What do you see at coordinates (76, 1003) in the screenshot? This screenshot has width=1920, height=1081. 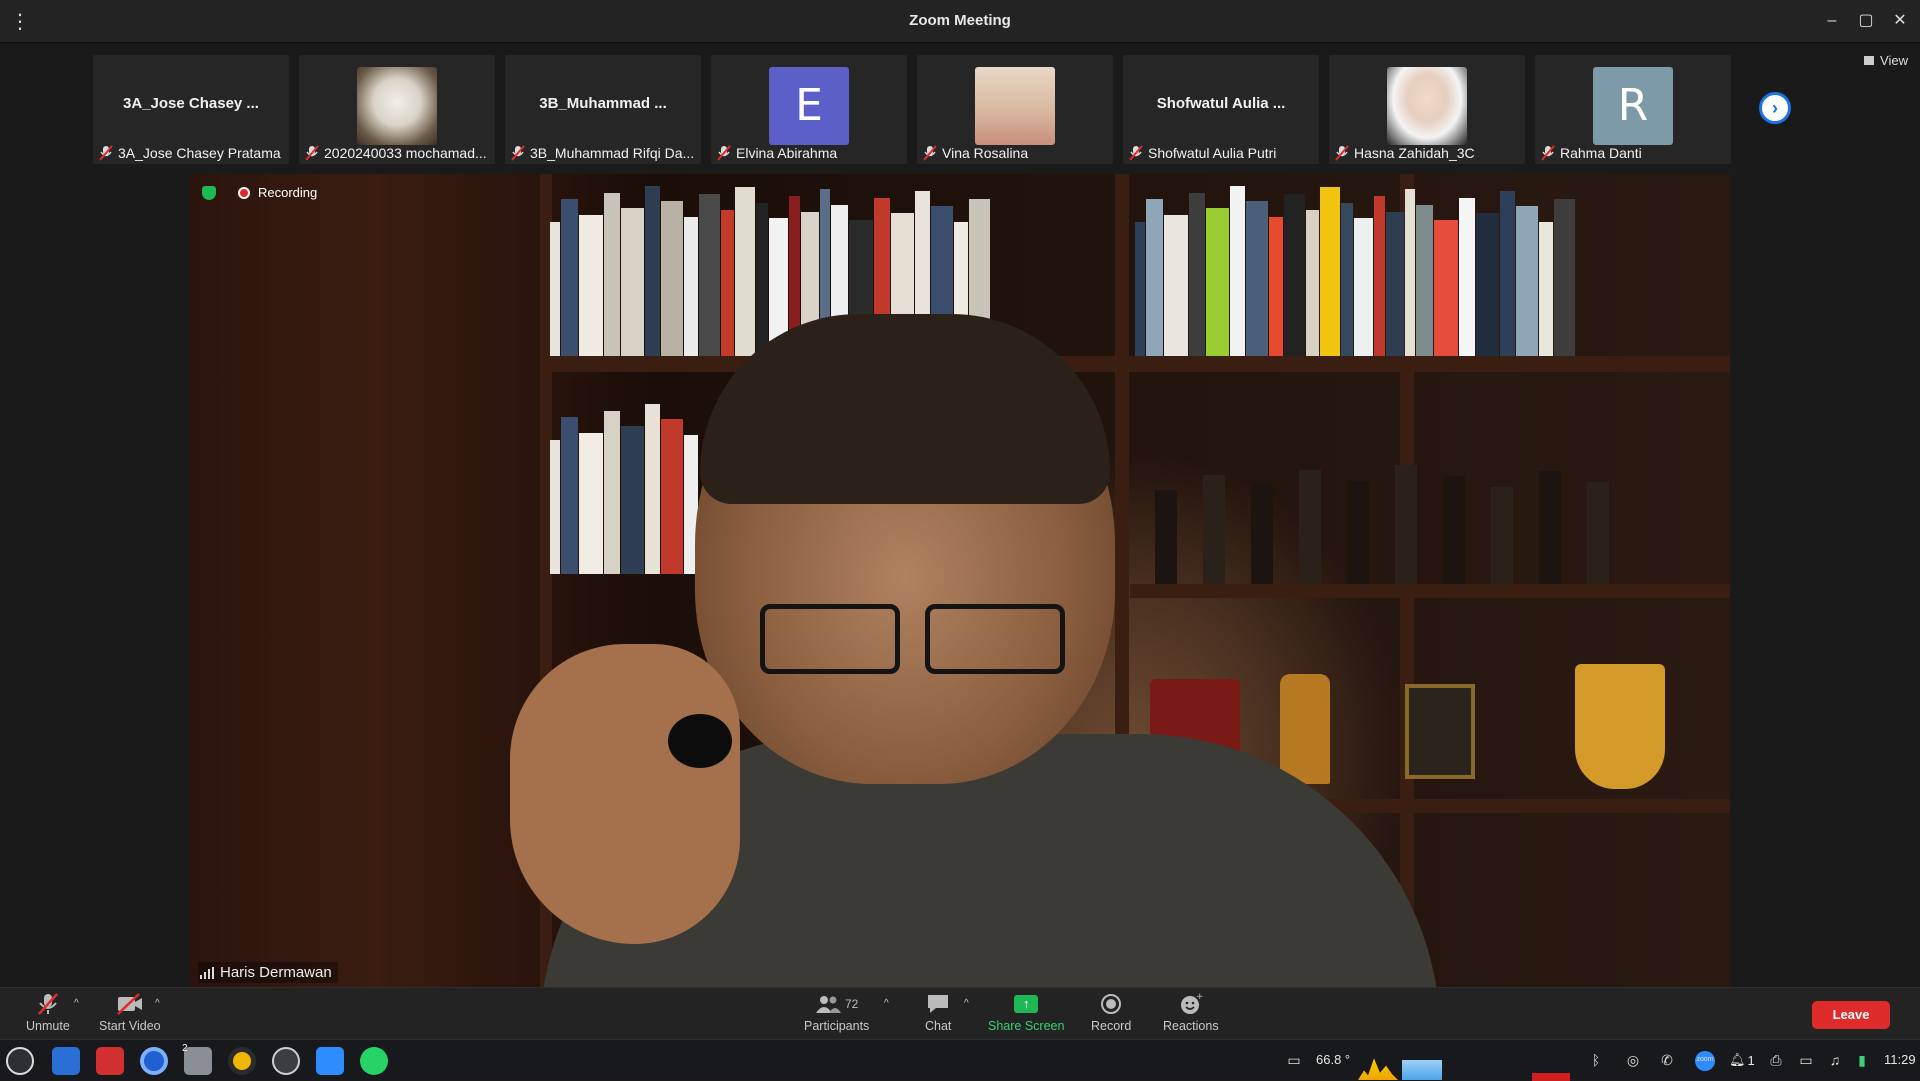 I see `audio-options-caret-icon: ^` at bounding box center [76, 1003].